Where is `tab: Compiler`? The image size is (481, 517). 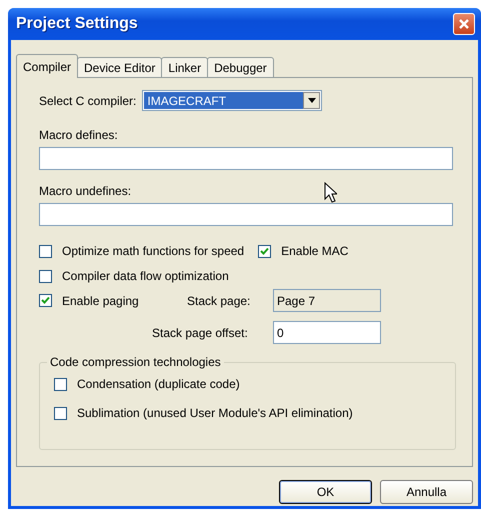
tab: Compiler is located at coordinates (47, 66).